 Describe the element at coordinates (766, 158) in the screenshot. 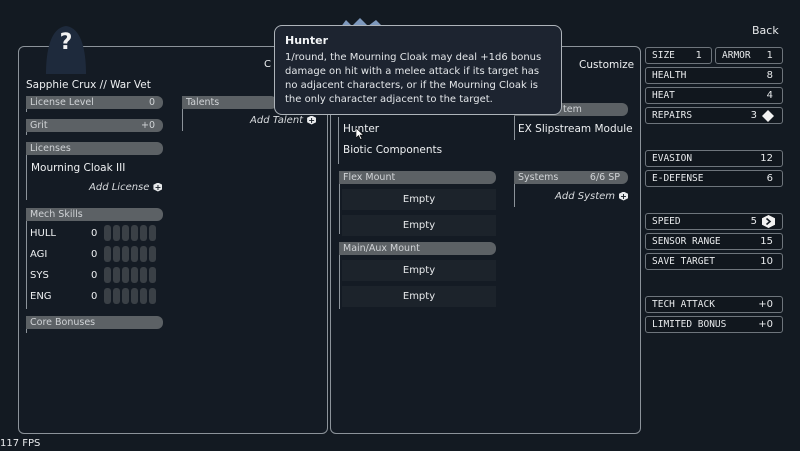

I see `stat-evasion-value: 12` at that location.